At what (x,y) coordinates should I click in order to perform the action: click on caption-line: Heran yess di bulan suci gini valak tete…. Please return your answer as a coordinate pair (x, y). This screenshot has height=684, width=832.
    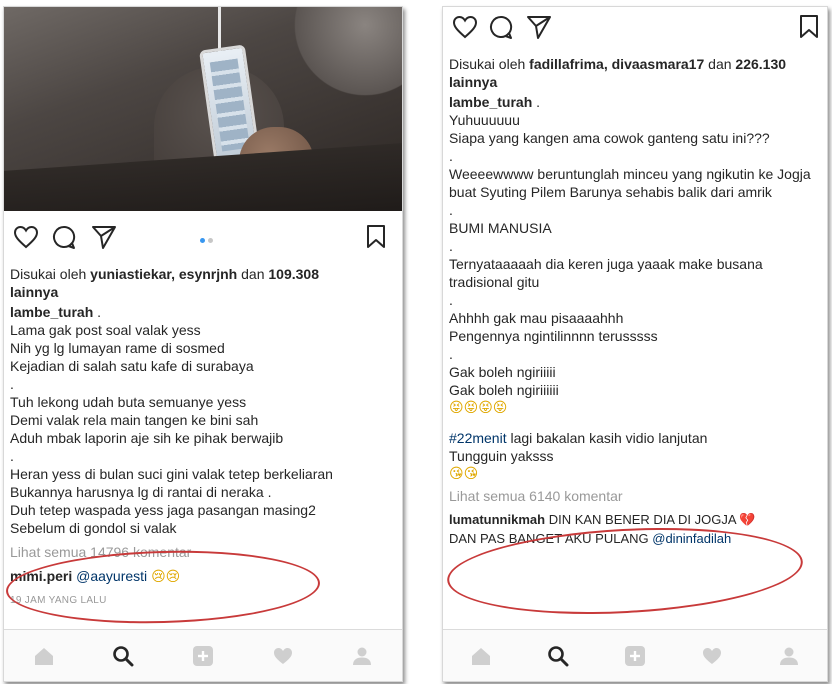
    Looking at the image, I should click on (171, 474).